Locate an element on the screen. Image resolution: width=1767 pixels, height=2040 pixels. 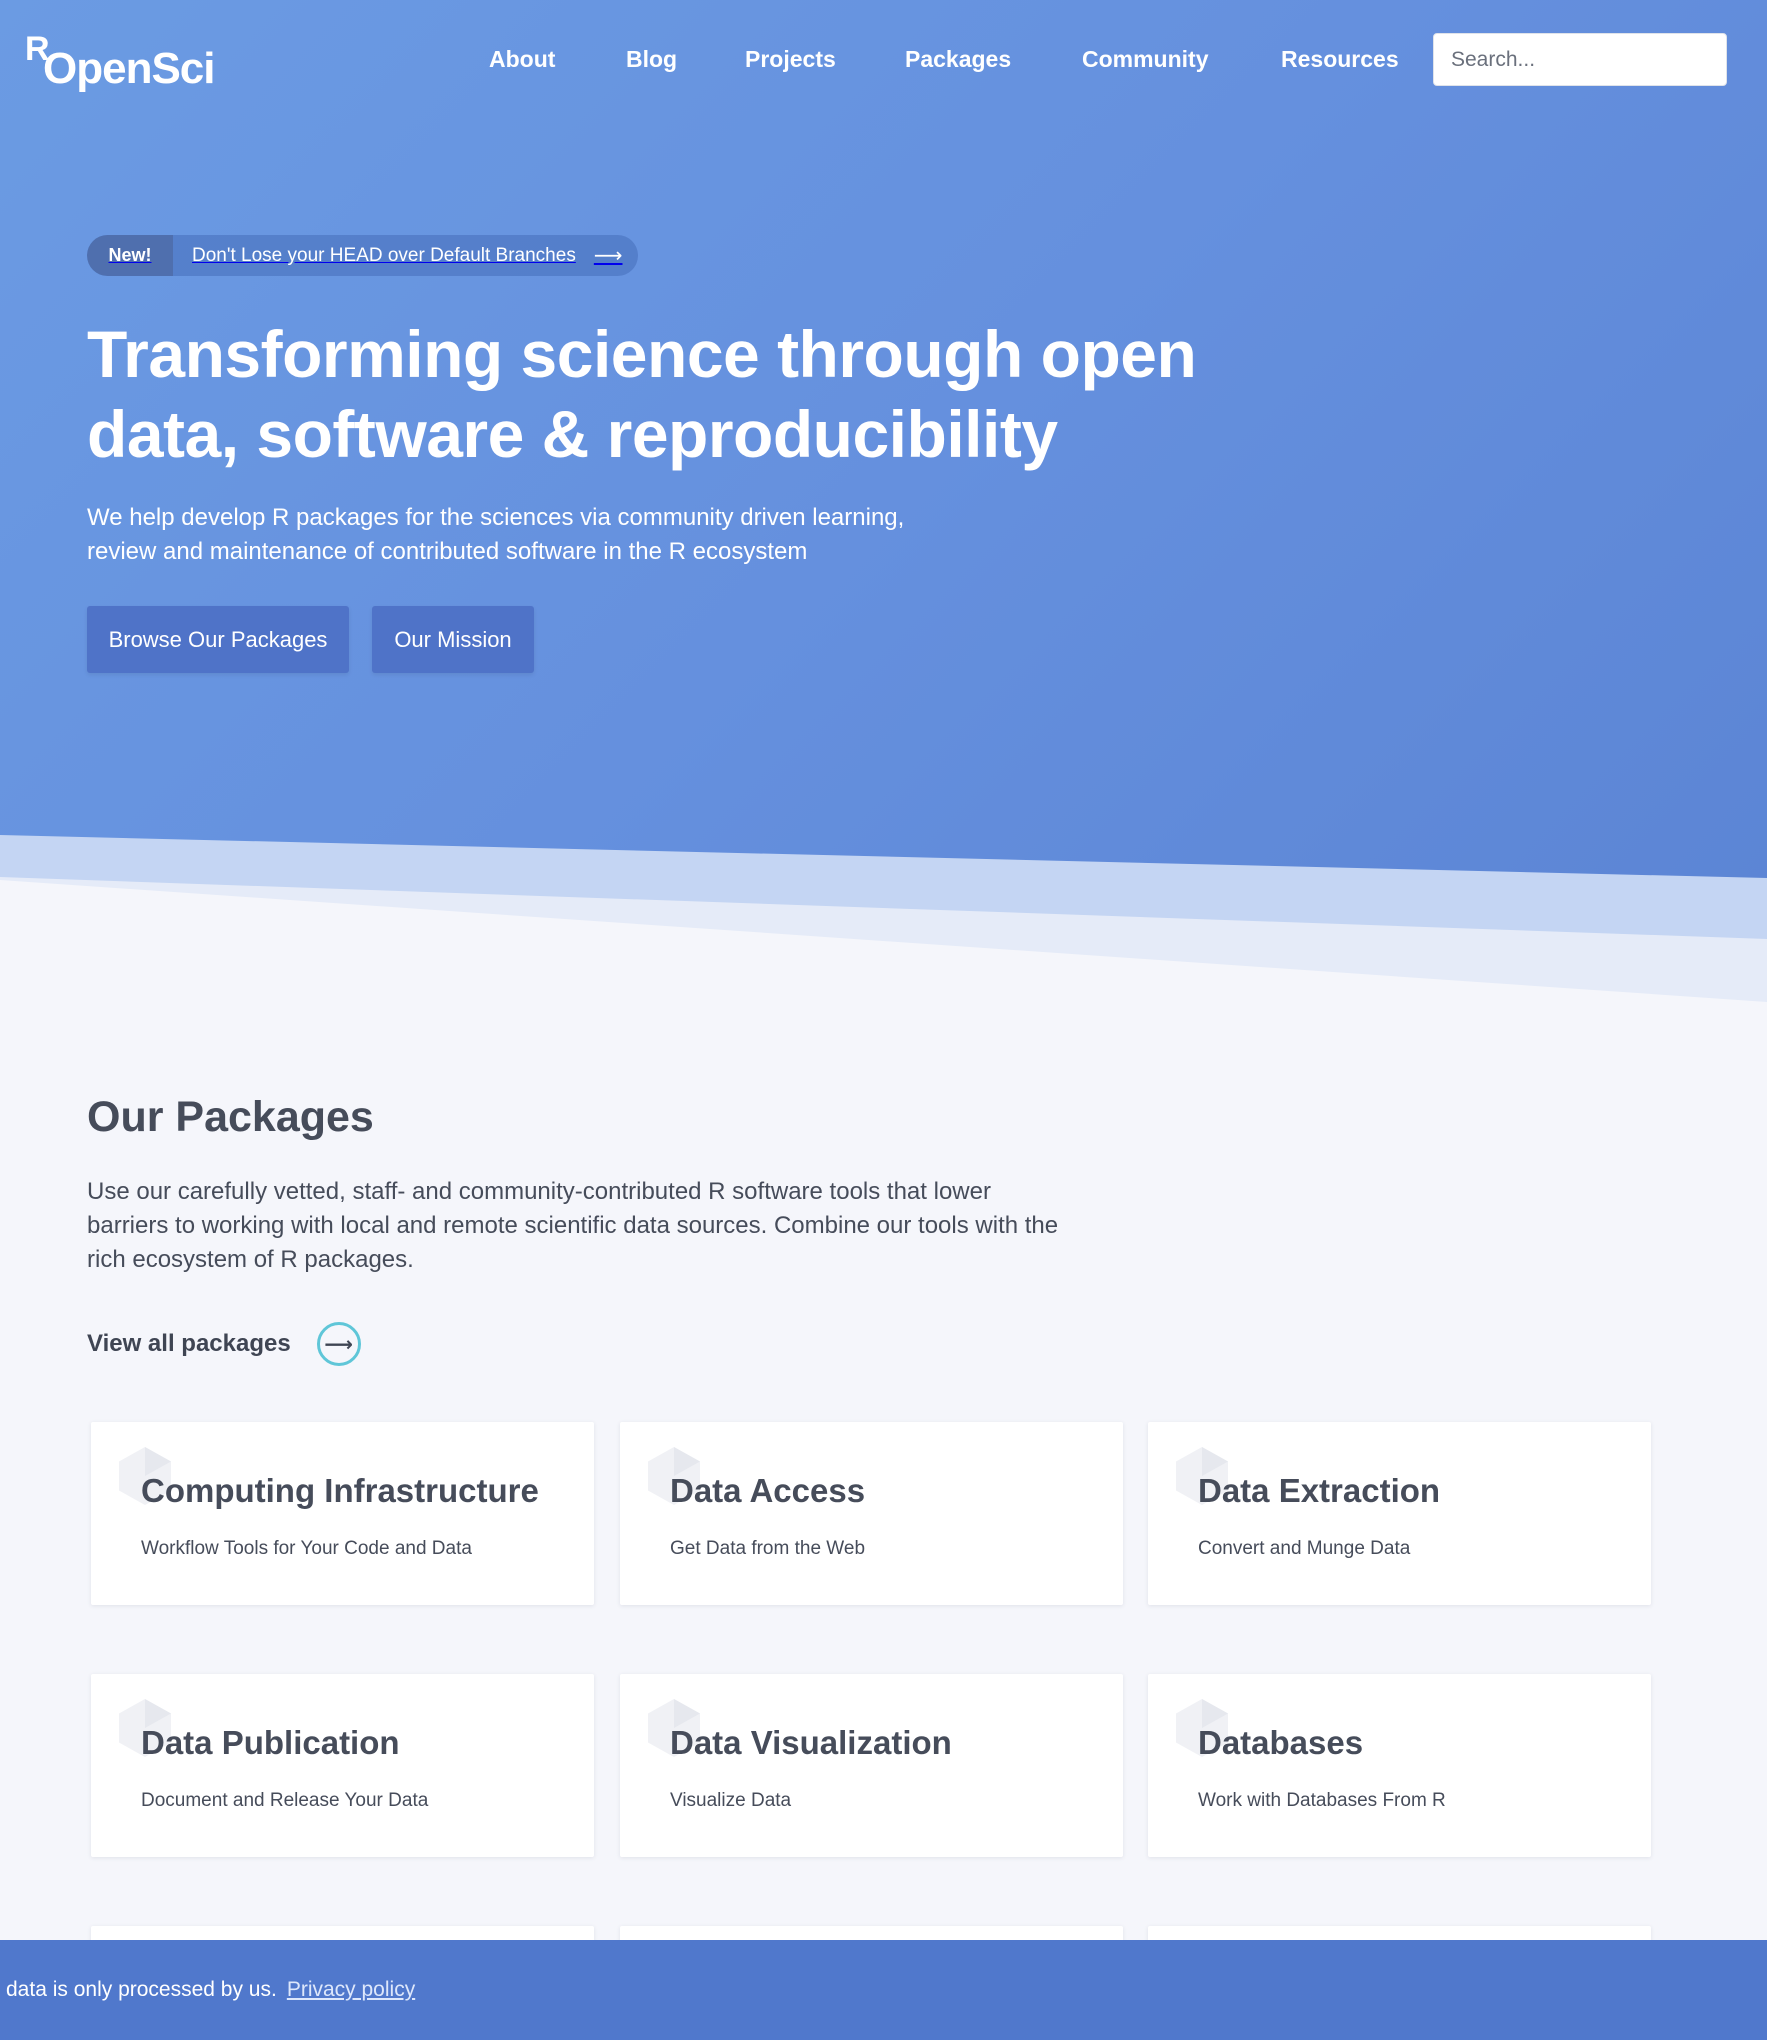
card-title: Data Extraction is located at coordinates (1319, 1490).